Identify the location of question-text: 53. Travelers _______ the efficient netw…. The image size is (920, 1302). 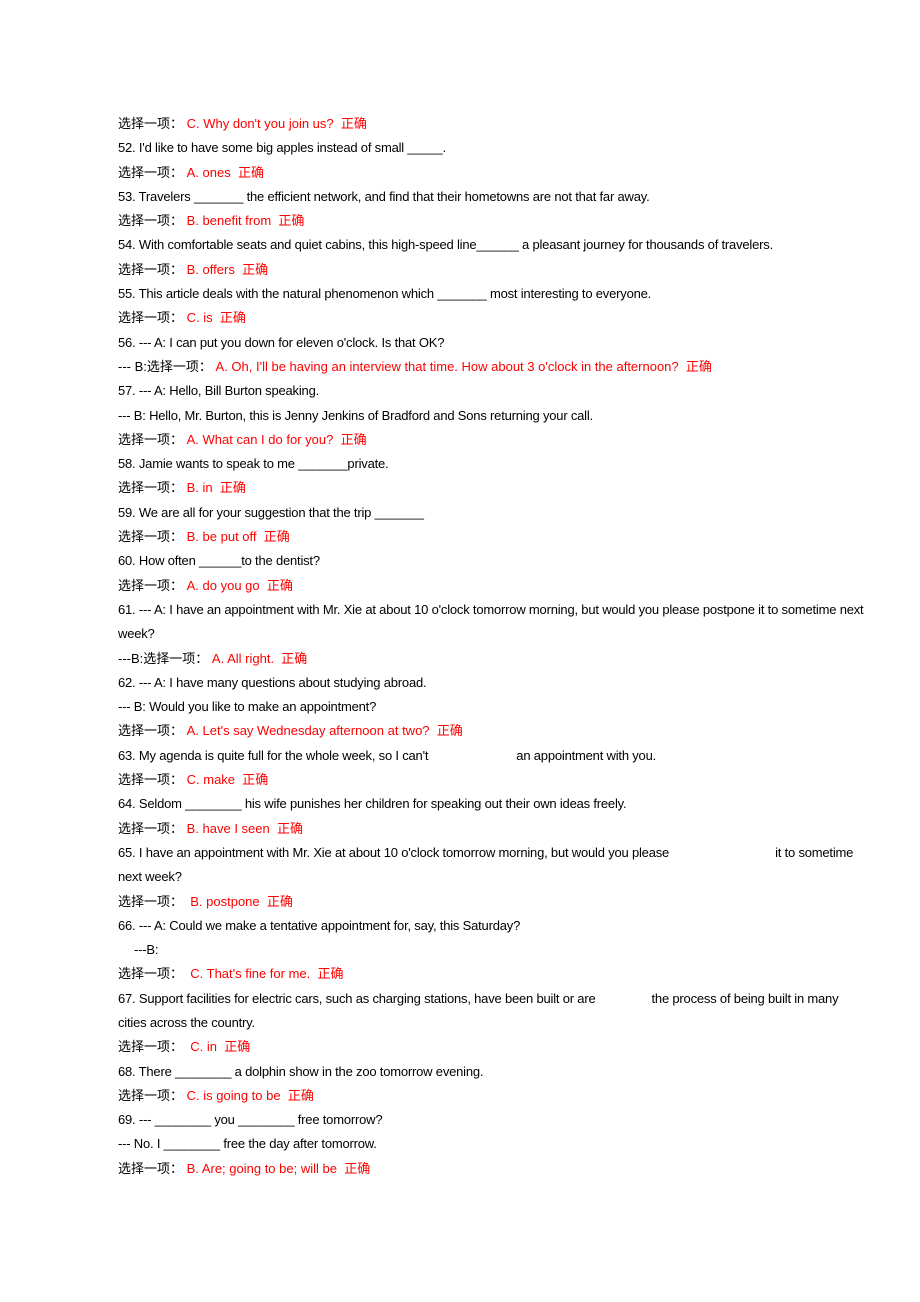
(384, 196).